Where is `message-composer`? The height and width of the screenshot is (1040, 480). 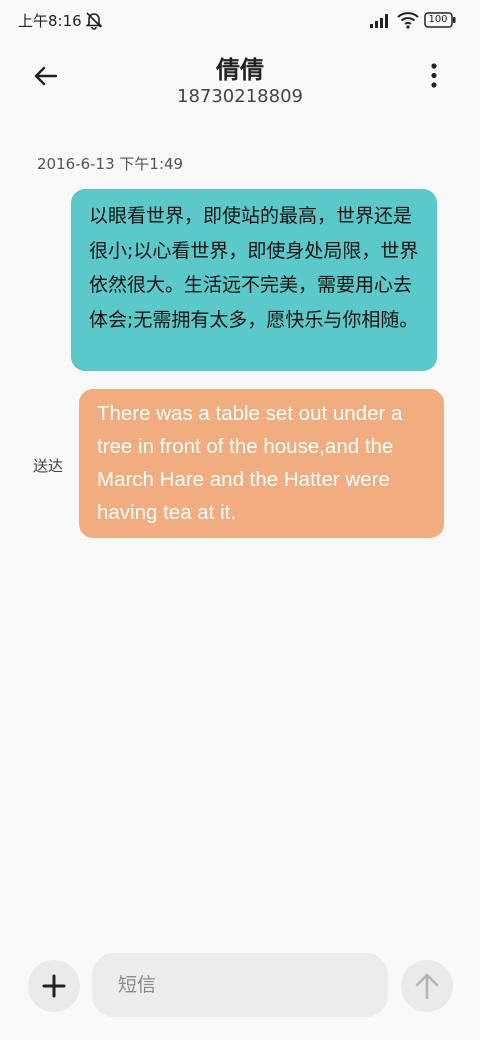
message-composer is located at coordinates (240, 992).